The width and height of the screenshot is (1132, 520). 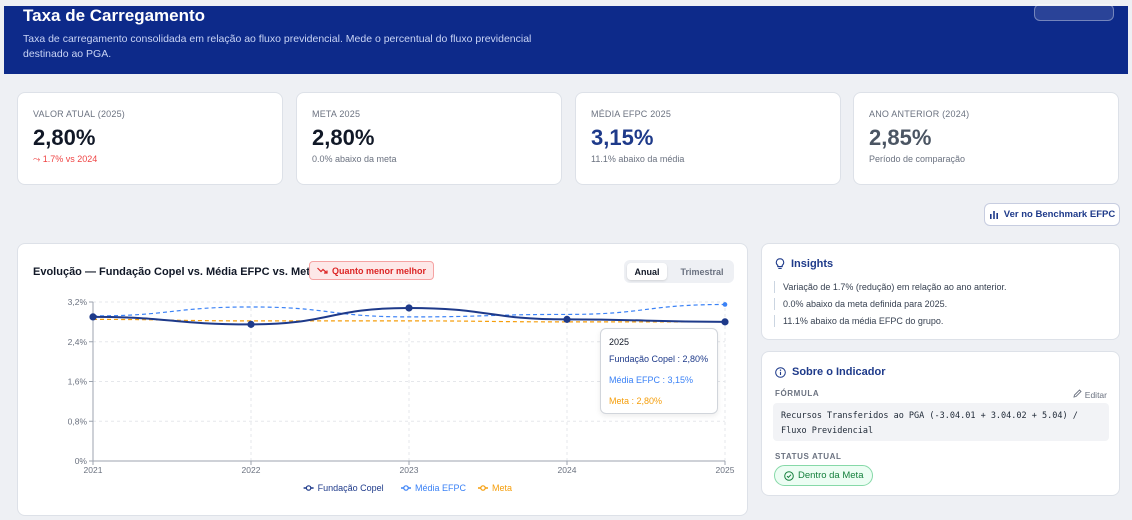 I want to click on kpi-variation: ⤳ 1.7% vs 2024, so click(x=65, y=159).